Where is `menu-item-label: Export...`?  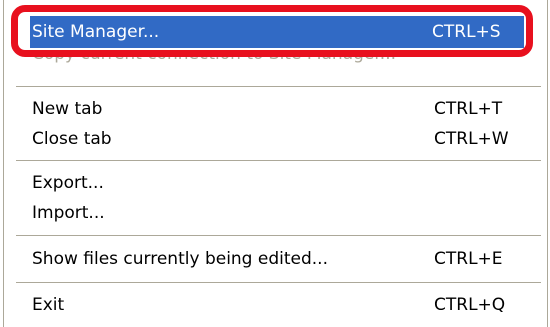 menu-item-label: Export... is located at coordinates (68, 183).